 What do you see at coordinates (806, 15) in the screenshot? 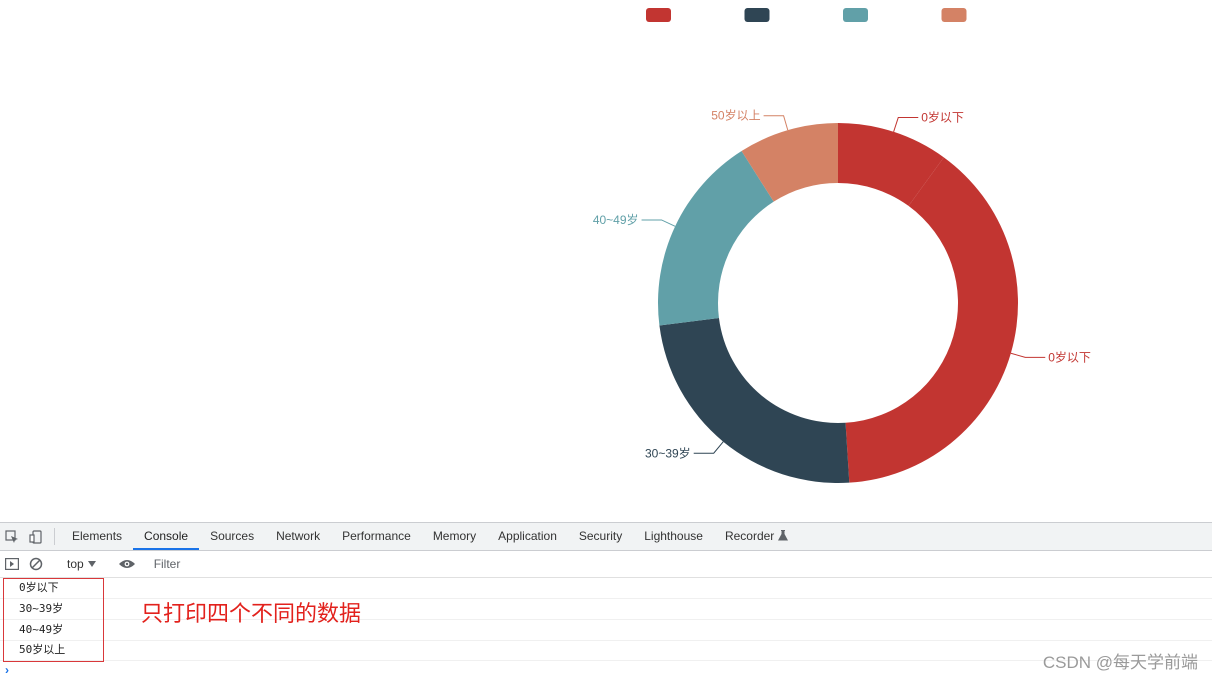
I see `chart-legend` at bounding box center [806, 15].